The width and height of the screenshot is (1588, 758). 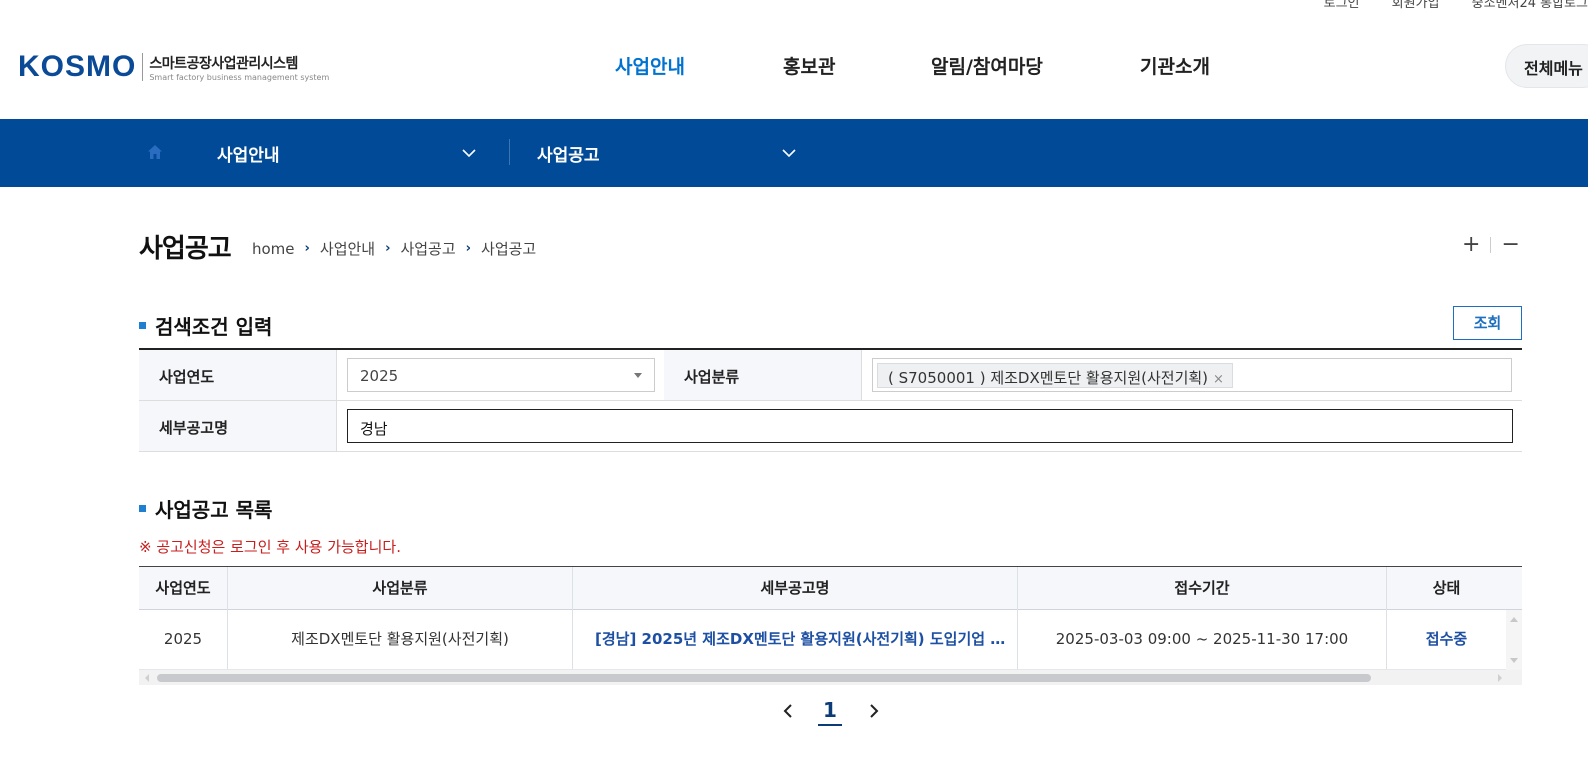 What do you see at coordinates (762, 375) in the screenshot?
I see `category-label: 사업분류` at bounding box center [762, 375].